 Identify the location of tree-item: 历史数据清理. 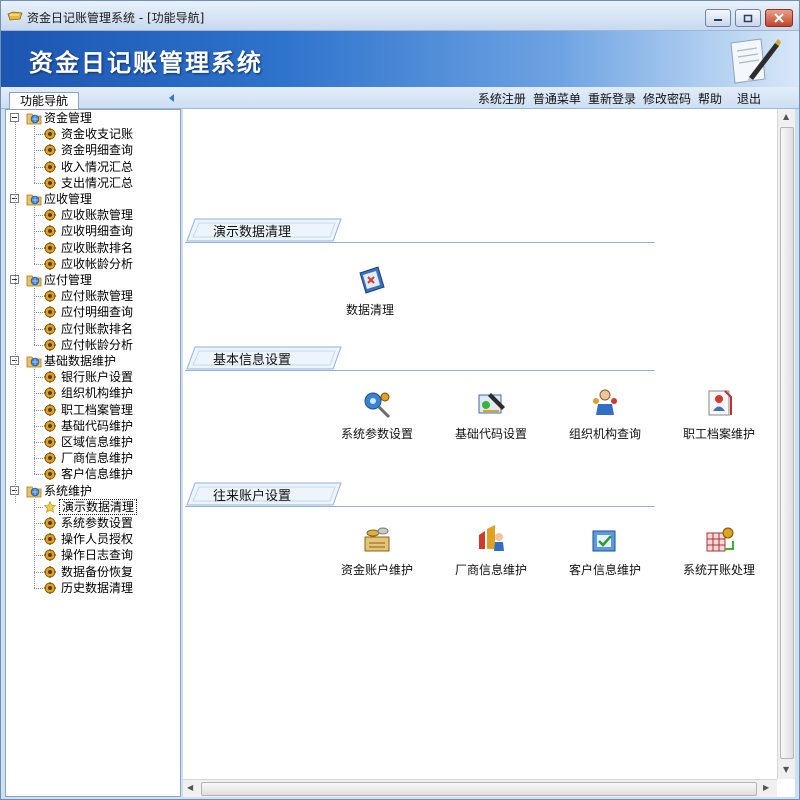
(93, 588).